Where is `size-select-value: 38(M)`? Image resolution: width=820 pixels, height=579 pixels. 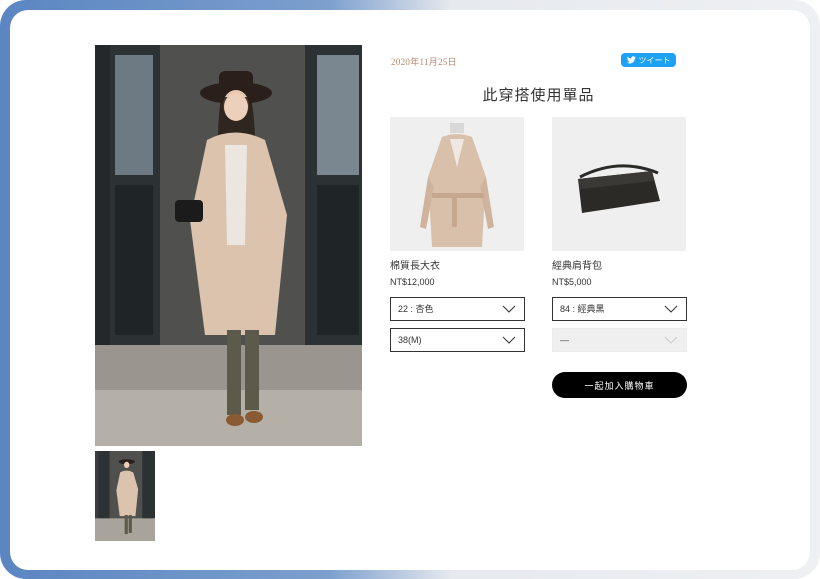 size-select-value: 38(M) is located at coordinates (410, 340).